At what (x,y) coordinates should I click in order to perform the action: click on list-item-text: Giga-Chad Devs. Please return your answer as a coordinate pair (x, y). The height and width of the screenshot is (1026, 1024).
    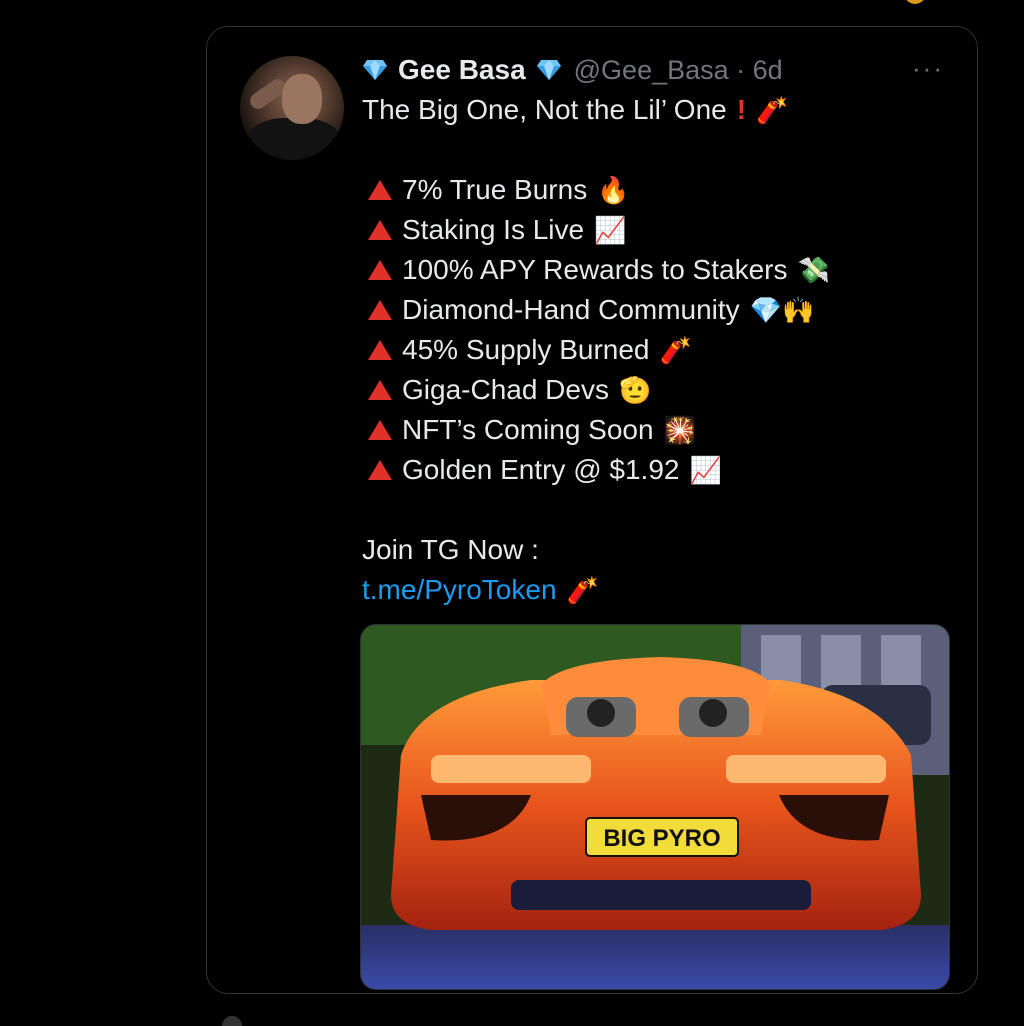
    Looking at the image, I should click on (505, 389).